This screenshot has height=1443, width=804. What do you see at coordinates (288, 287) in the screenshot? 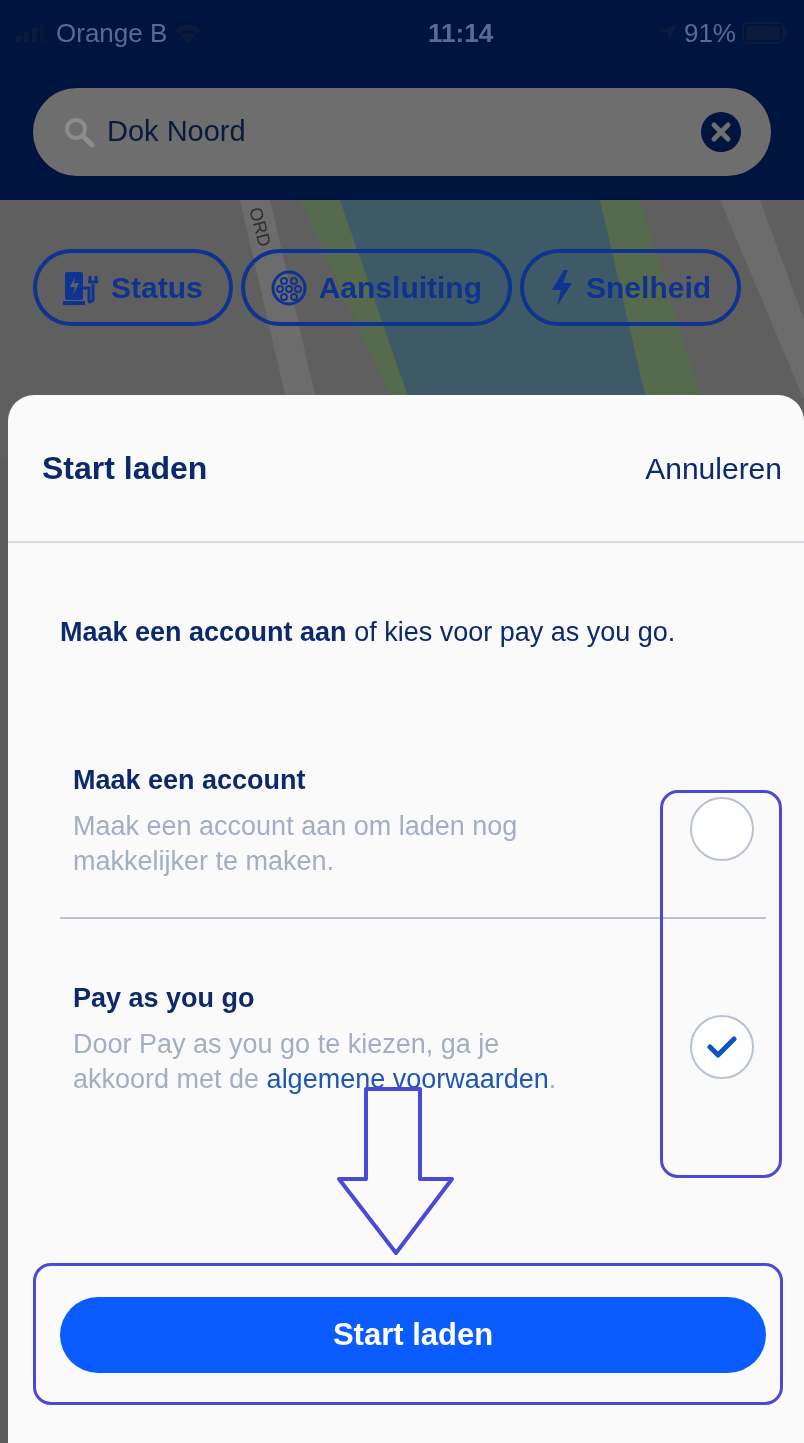
I see `connector-icon` at bounding box center [288, 287].